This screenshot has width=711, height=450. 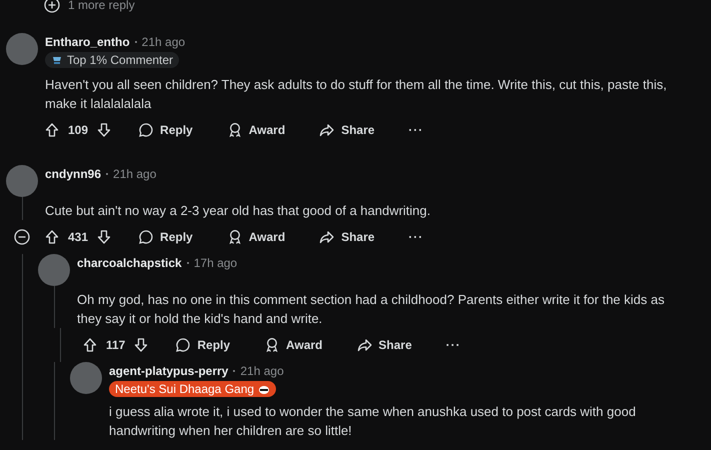 What do you see at coordinates (22, 237) in the screenshot?
I see `collapse-icon` at bounding box center [22, 237].